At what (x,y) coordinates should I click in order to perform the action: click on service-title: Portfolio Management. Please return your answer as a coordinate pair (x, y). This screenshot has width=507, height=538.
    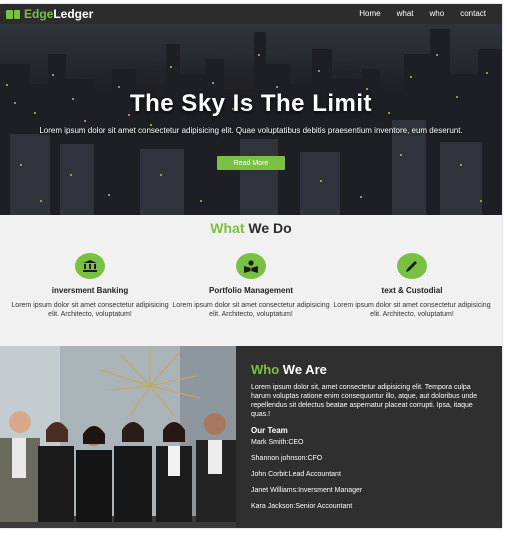
    Looking at the image, I should click on (250, 290).